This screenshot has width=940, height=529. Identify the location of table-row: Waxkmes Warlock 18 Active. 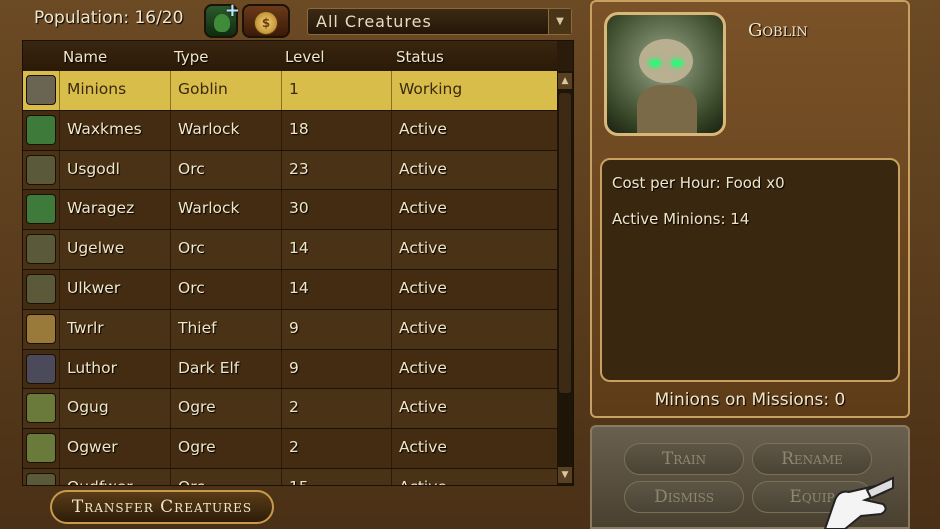
(290, 130).